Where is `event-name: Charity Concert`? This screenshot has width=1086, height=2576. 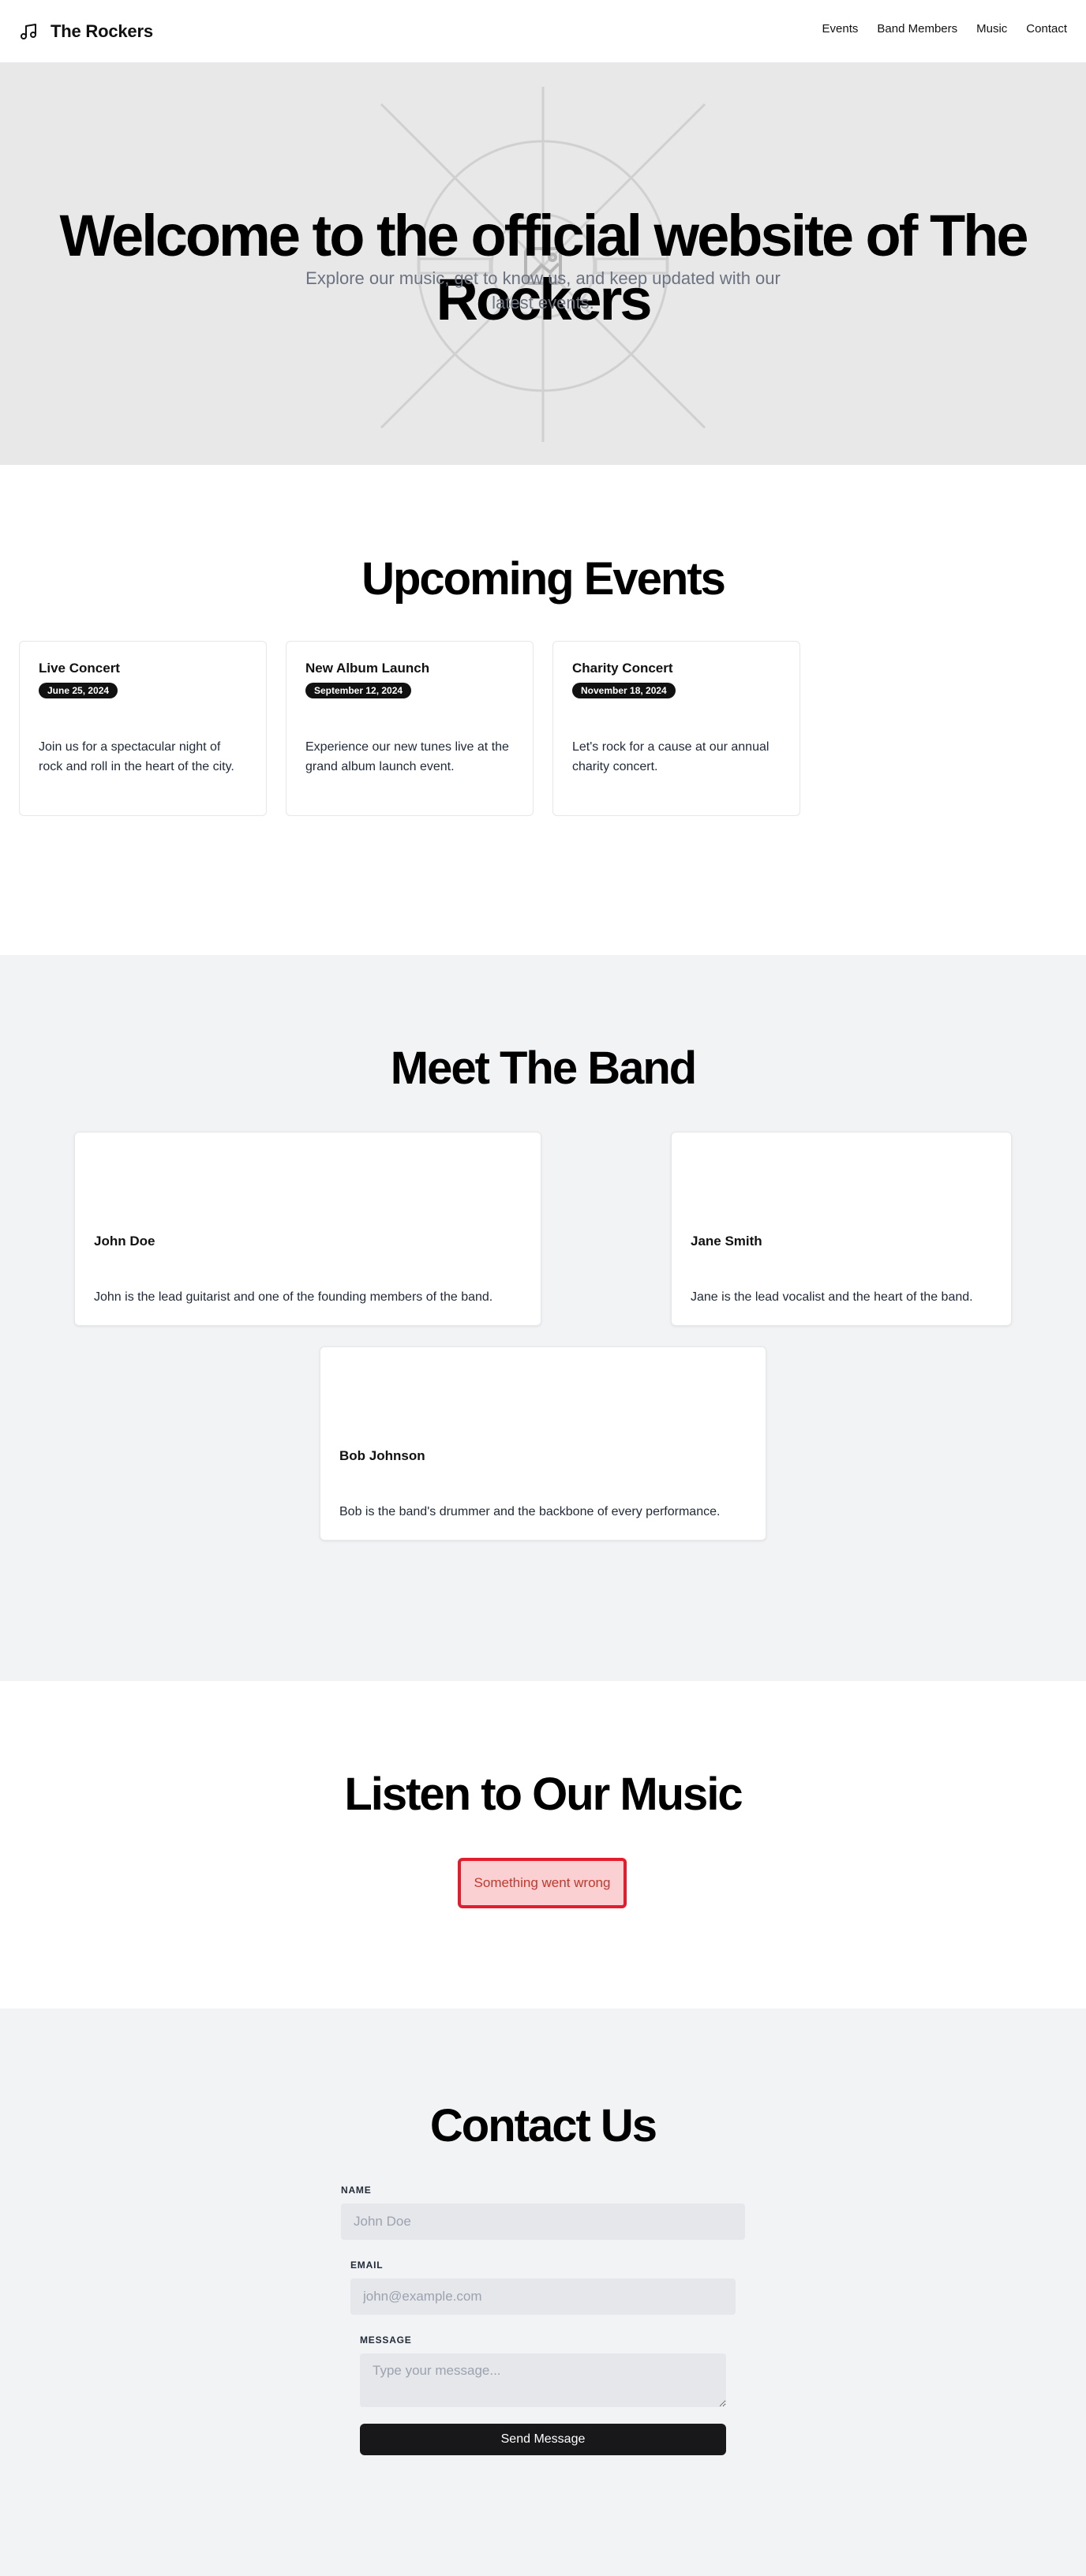 event-name: Charity Concert is located at coordinates (622, 668).